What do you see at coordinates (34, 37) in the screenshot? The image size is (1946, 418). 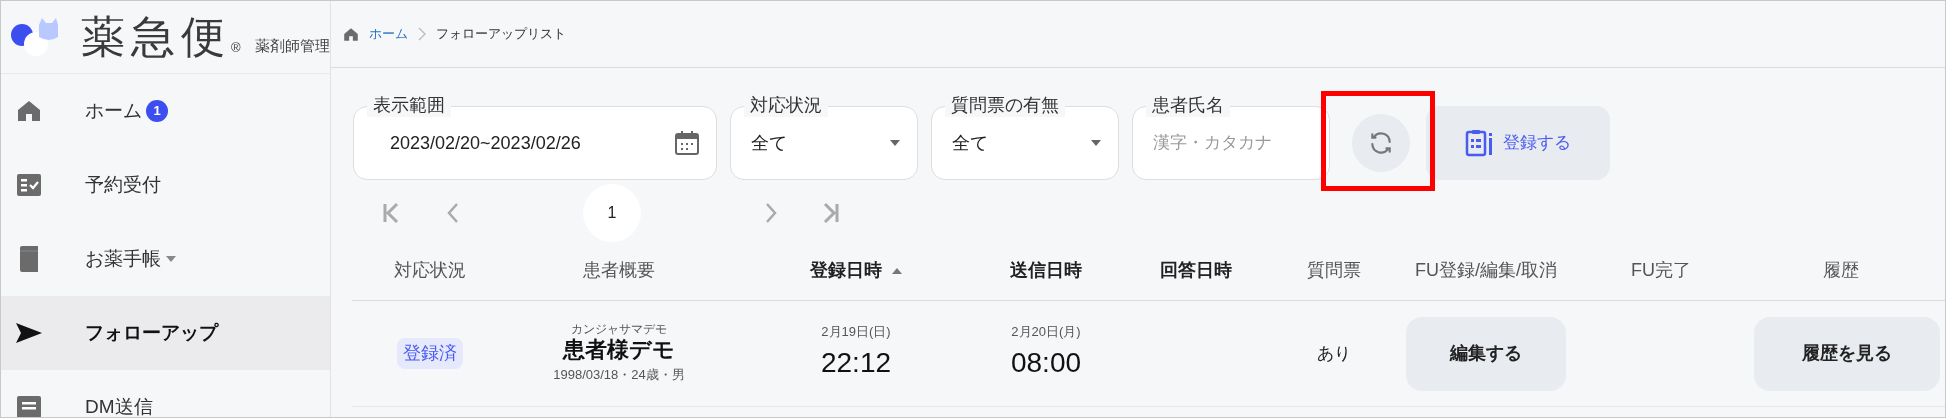 I see `logo-icon` at bounding box center [34, 37].